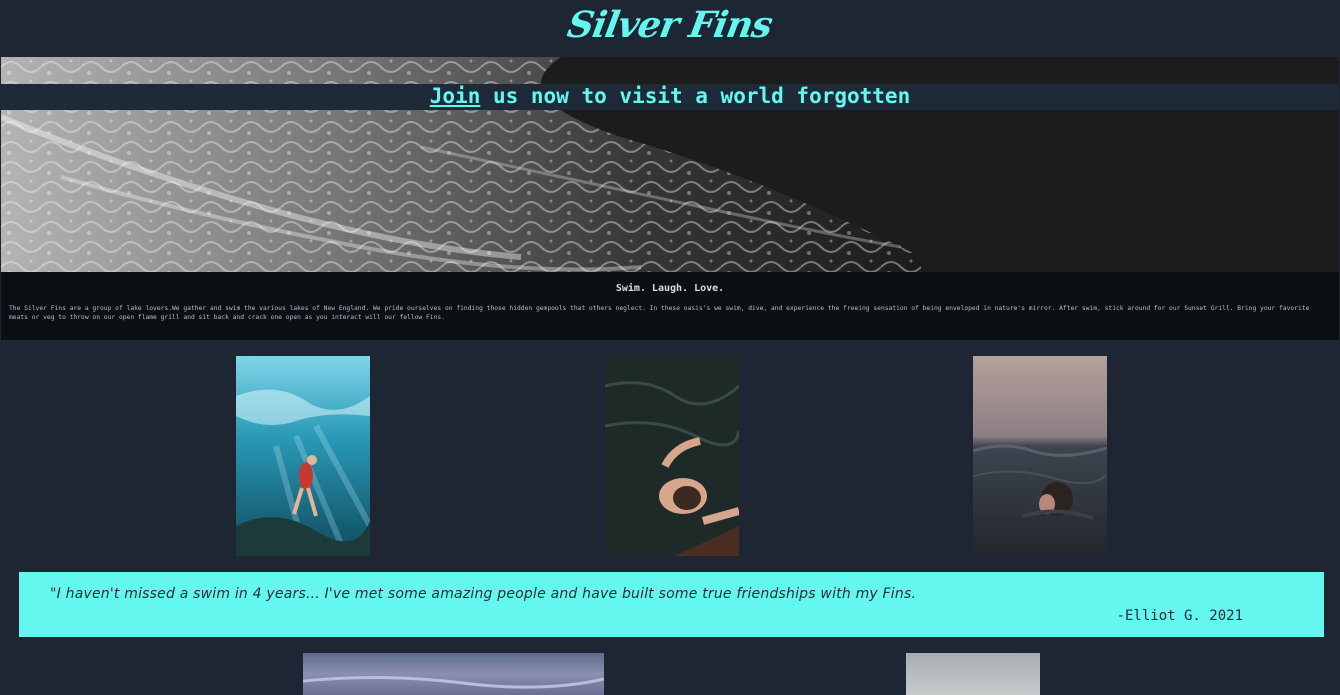 The width and height of the screenshot is (1340, 695). What do you see at coordinates (1179, 616) in the screenshot?
I see `testimonial-author: -Elliot G. 2021` at bounding box center [1179, 616].